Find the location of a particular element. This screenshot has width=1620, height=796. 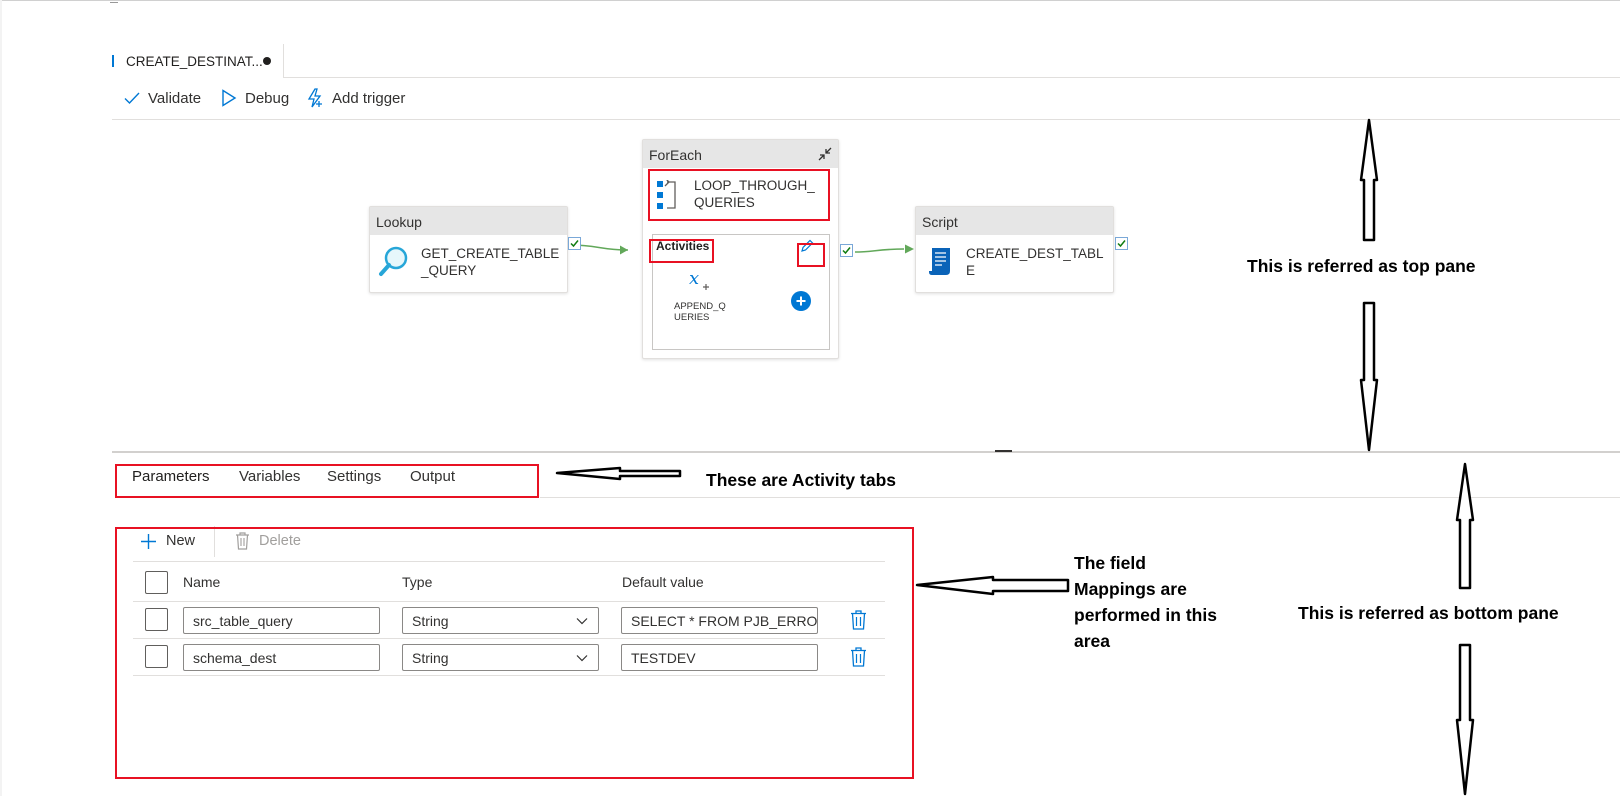

activity-tabs-annotation: These are Activity tabs is located at coordinates (801, 480).